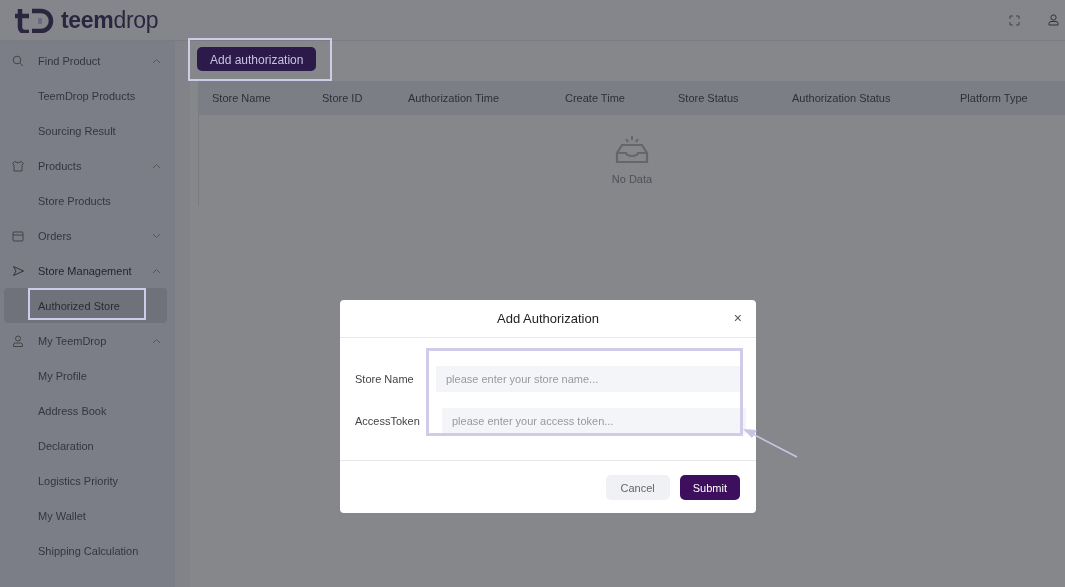  Describe the element at coordinates (85, 200) in the screenshot. I see `sidebar-item: Store Products` at that location.